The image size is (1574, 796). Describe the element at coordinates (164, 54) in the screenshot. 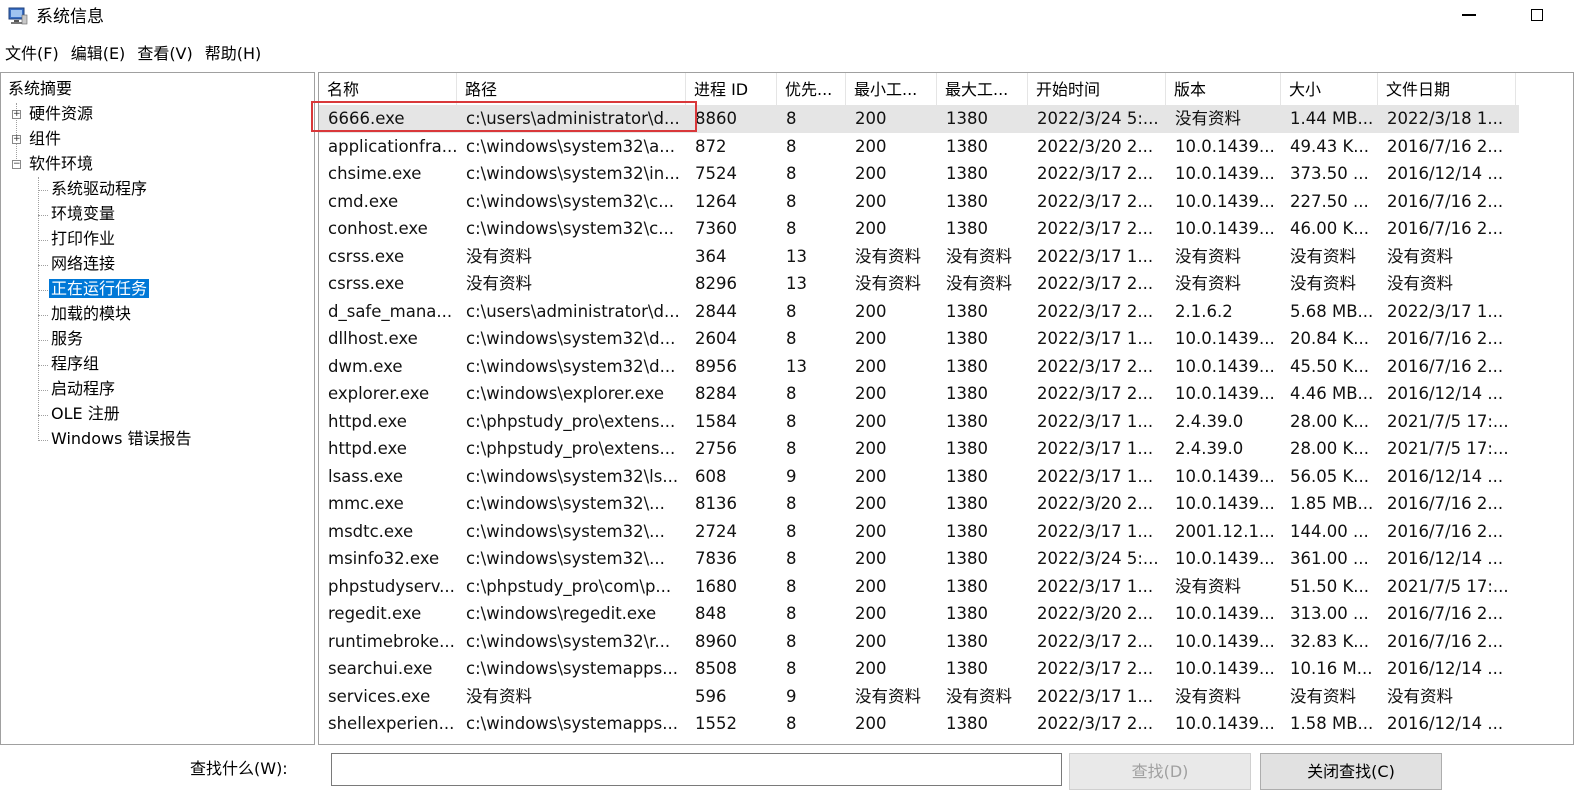

I see `menu-view: 查看(V)` at that location.